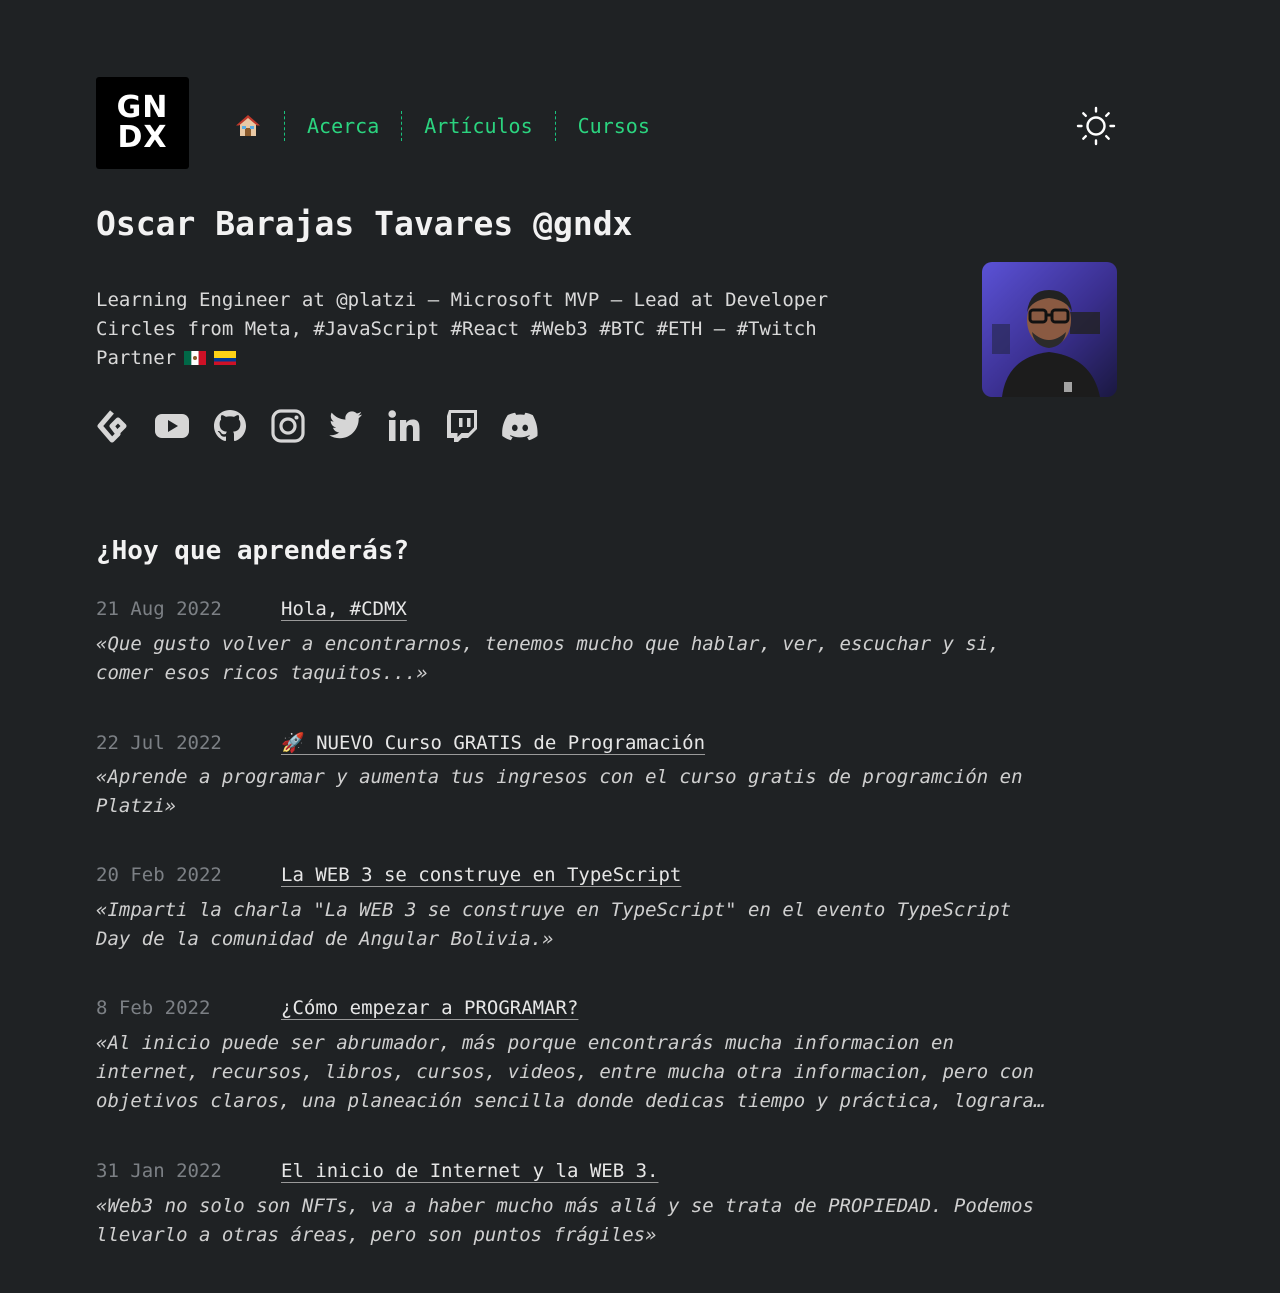  I want to click on post-date: 22 Jul 2022, so click(159, 743).